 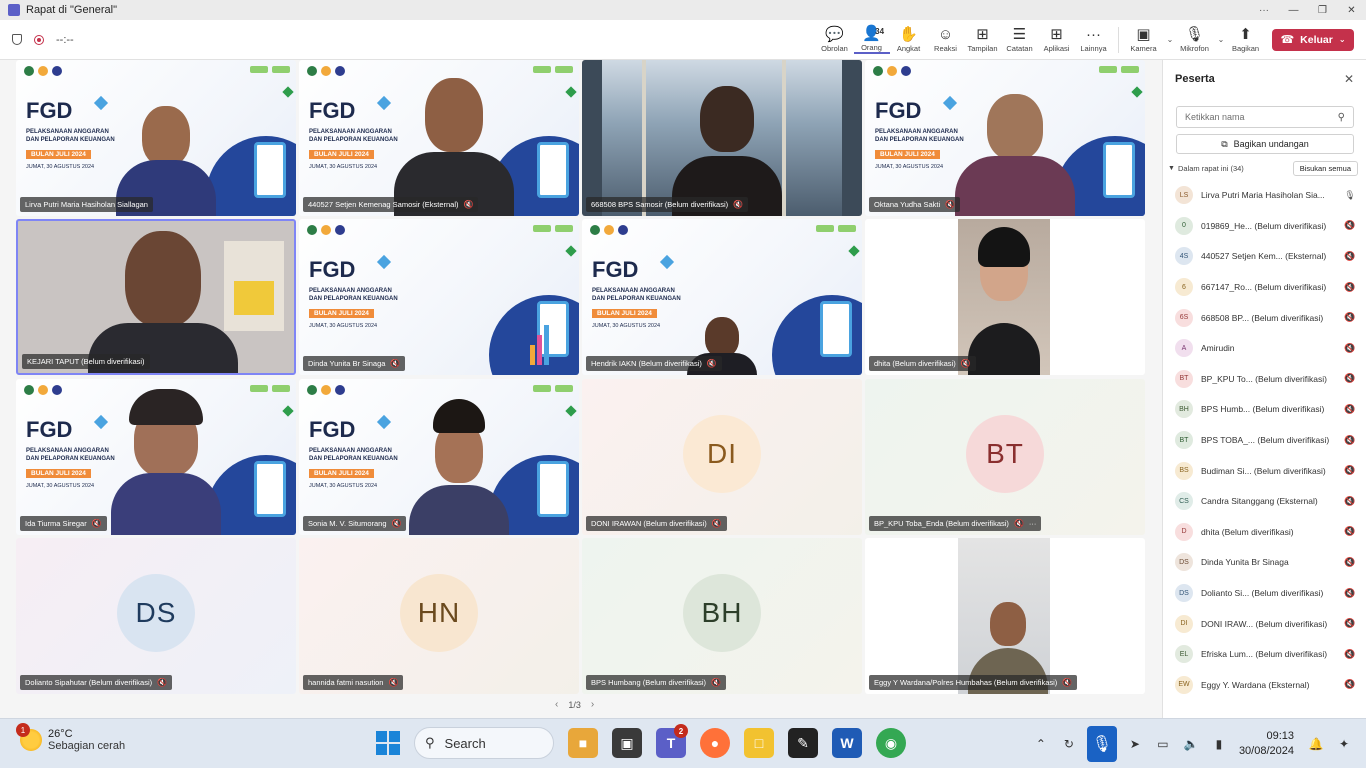 What do you see at coordinates (1005, 297) in the screenshot?
I see `video-tile: dhita (Belum diverifikasi) 🔇` at bounding box center [1005, 297].